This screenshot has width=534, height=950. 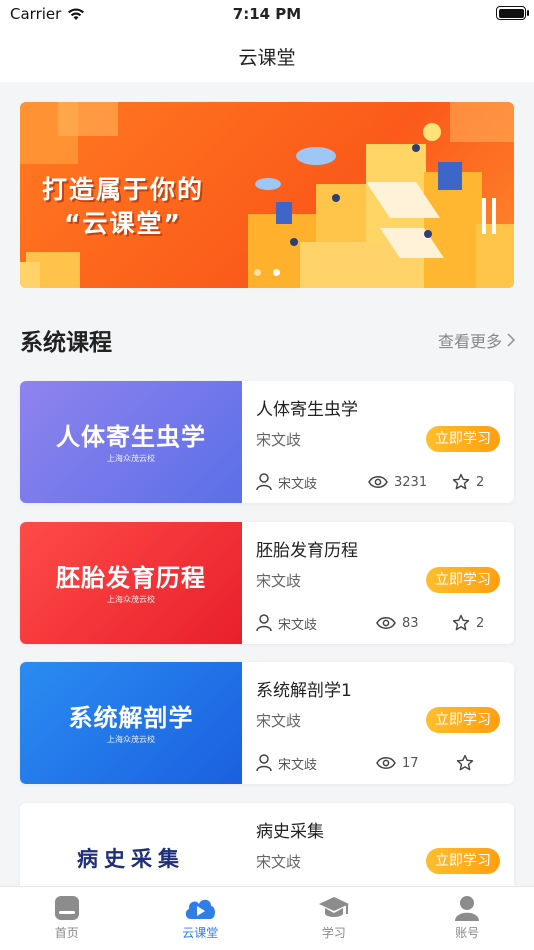 I want to click on status-bar: Carrier 7:14 PM, so click(x=267, y=15).